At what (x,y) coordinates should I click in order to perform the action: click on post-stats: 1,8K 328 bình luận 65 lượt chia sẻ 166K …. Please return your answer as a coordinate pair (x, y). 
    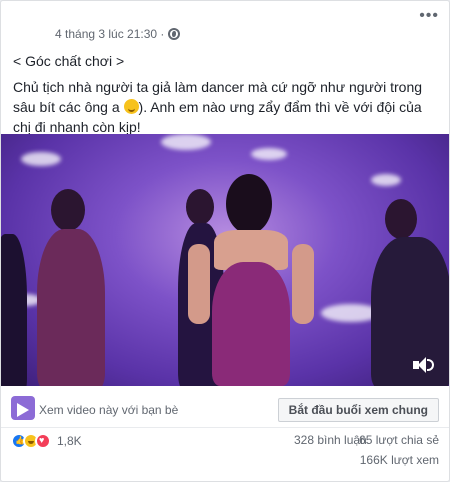
    Looking at the image, I should click on (225, 451).